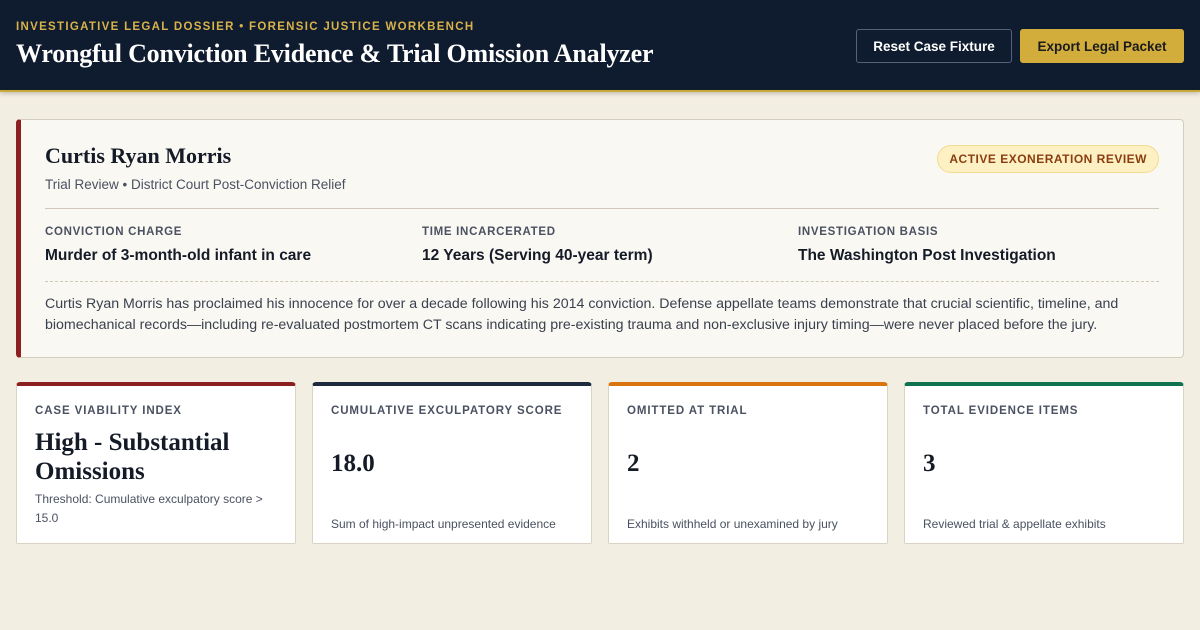 This screenshot has height=630, width=1200. I want to click on stat-label: TOTAL EVIDENCE ITEMS, so click(1001, 411).